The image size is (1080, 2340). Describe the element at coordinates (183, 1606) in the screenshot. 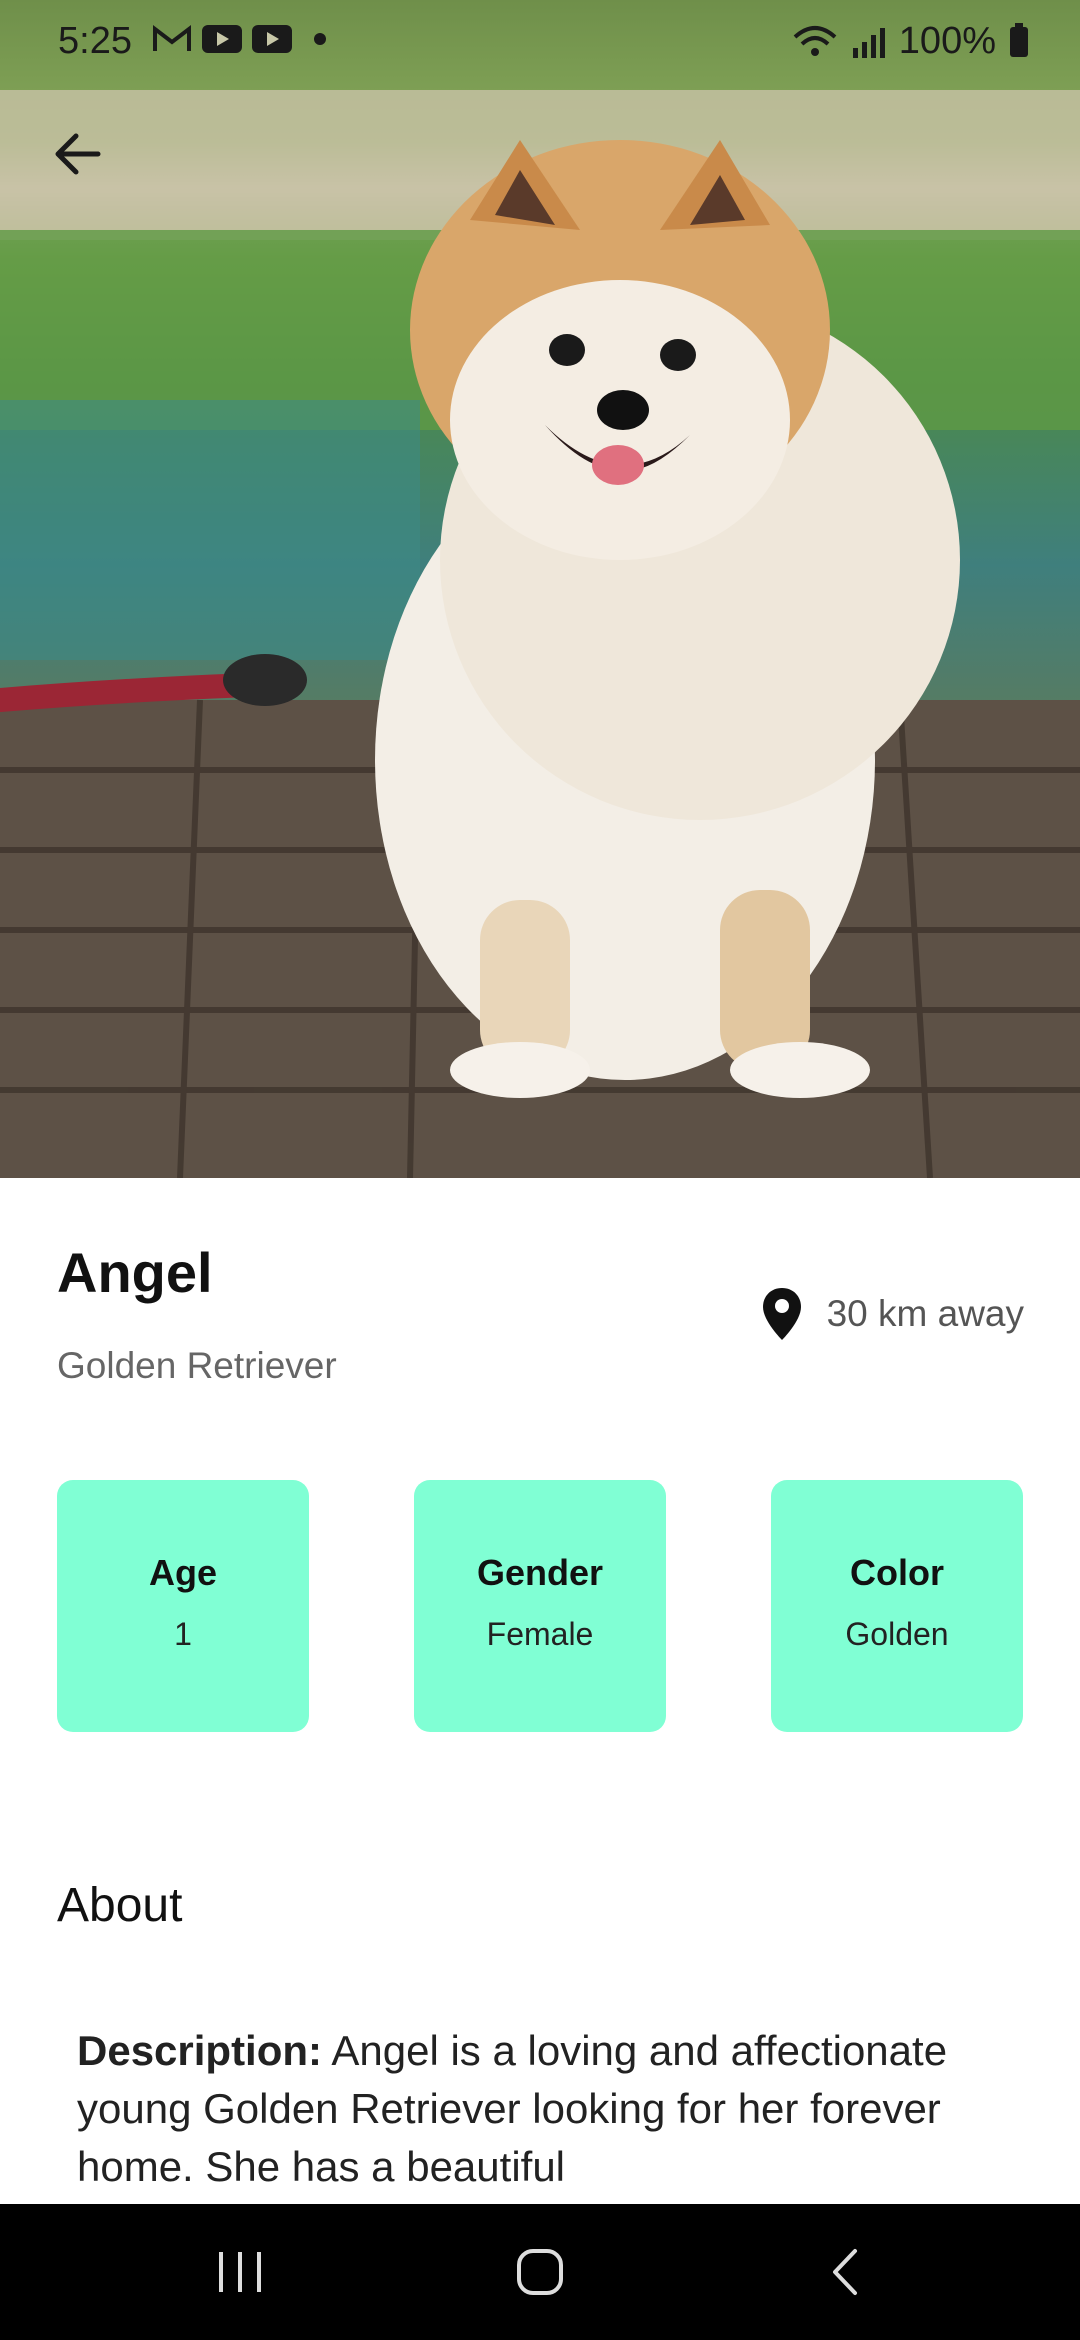

I see `age-card: Age 1` at that location.